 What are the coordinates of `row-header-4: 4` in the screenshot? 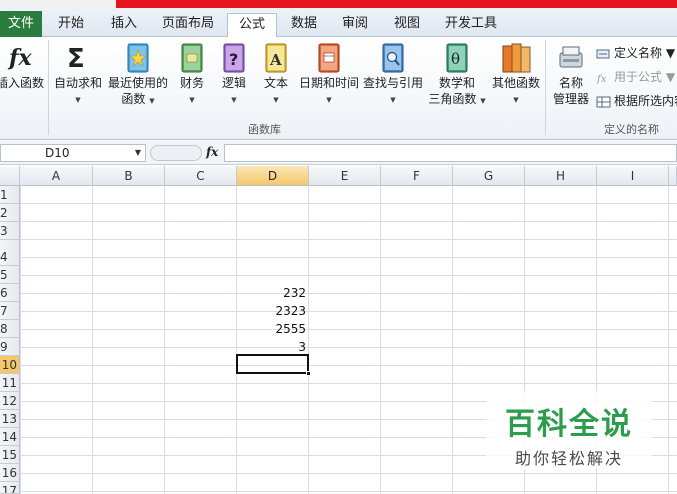 It's located at (10, 253).